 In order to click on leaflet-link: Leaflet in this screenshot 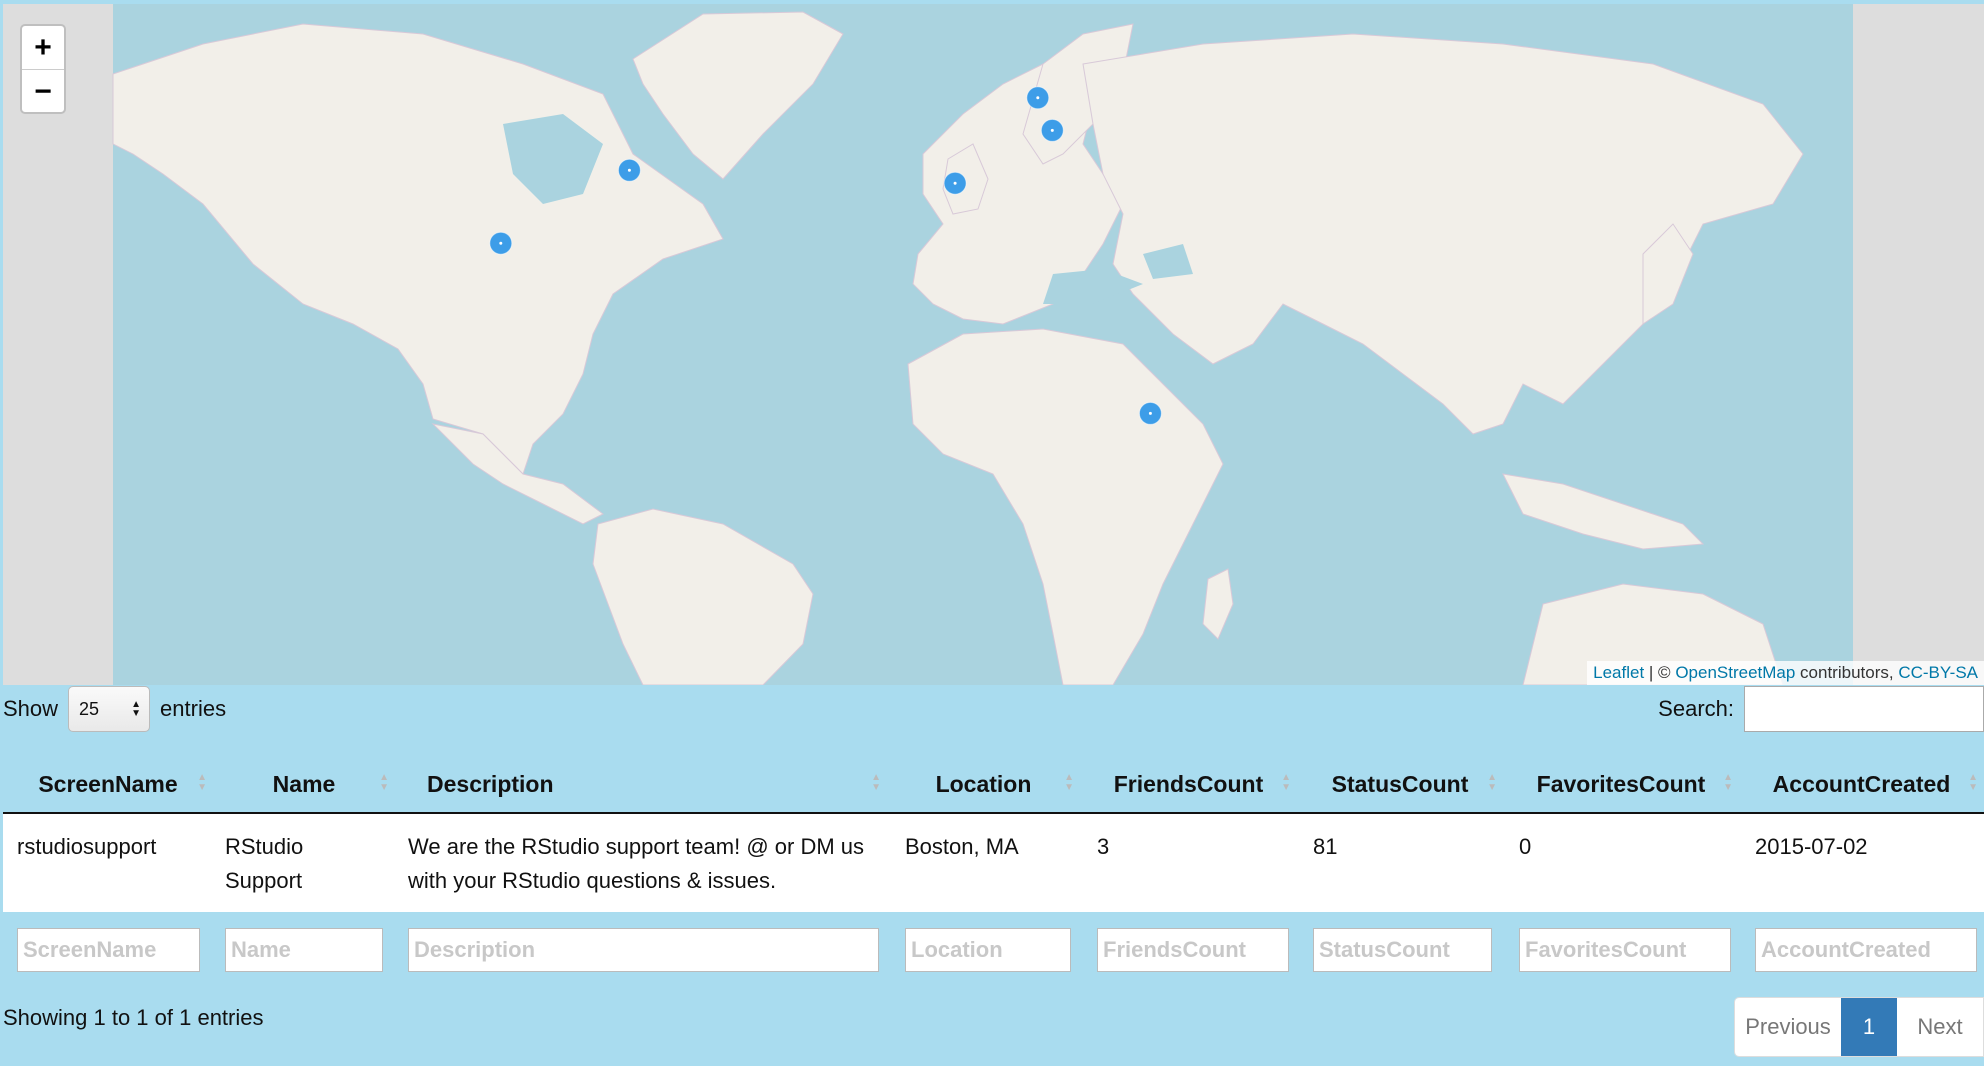, I will do `click(1618, 672)`.